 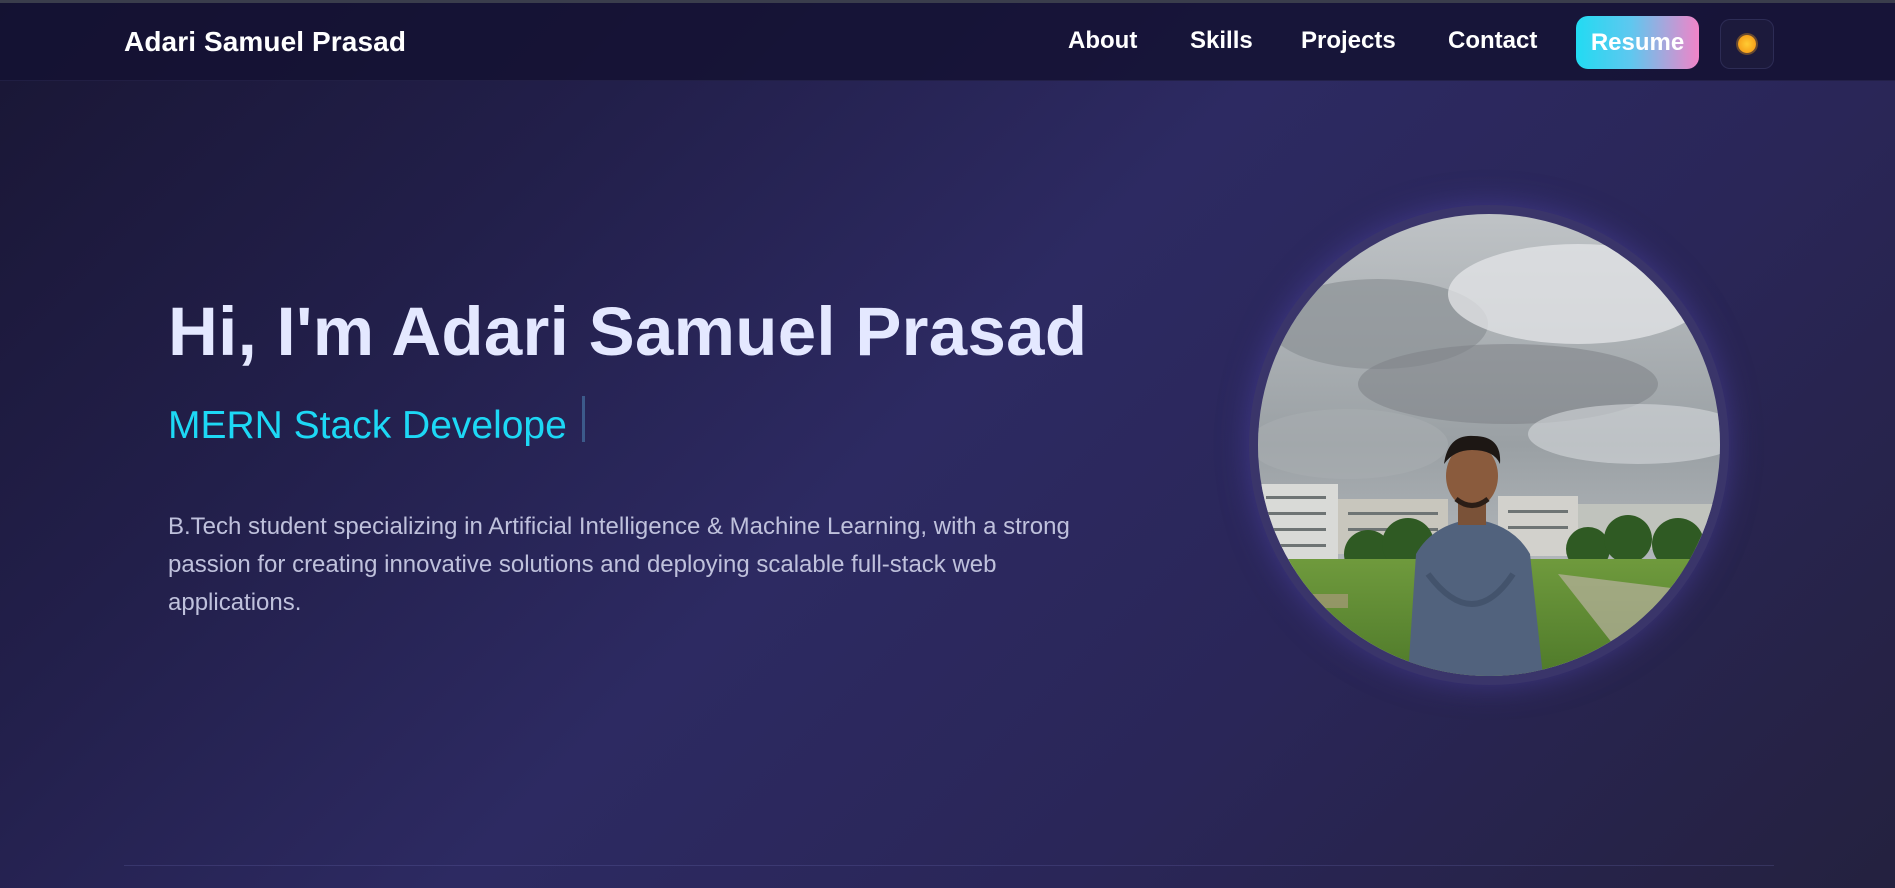 I want to click on nav-link-skills: Skills, so click(x=1221, y=41).